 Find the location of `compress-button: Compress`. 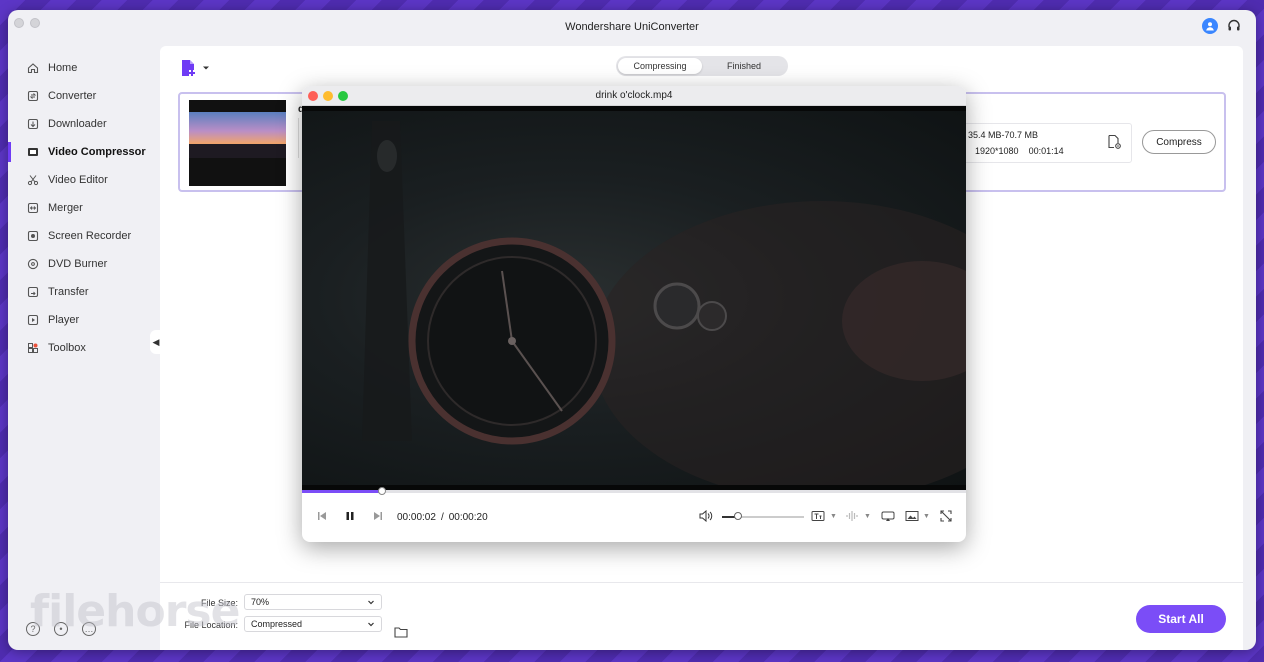

compress-button: Compress is located at coordinates (1179, 142).